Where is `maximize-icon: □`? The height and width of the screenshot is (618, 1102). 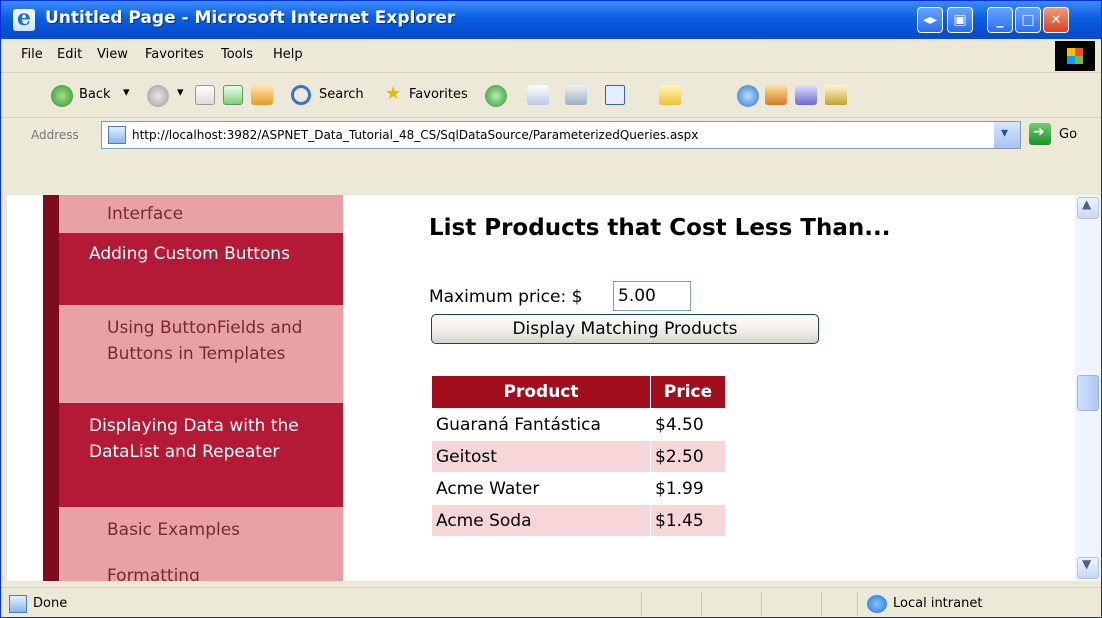 maximize-icon: □ is located at coordinates (1028, 20).